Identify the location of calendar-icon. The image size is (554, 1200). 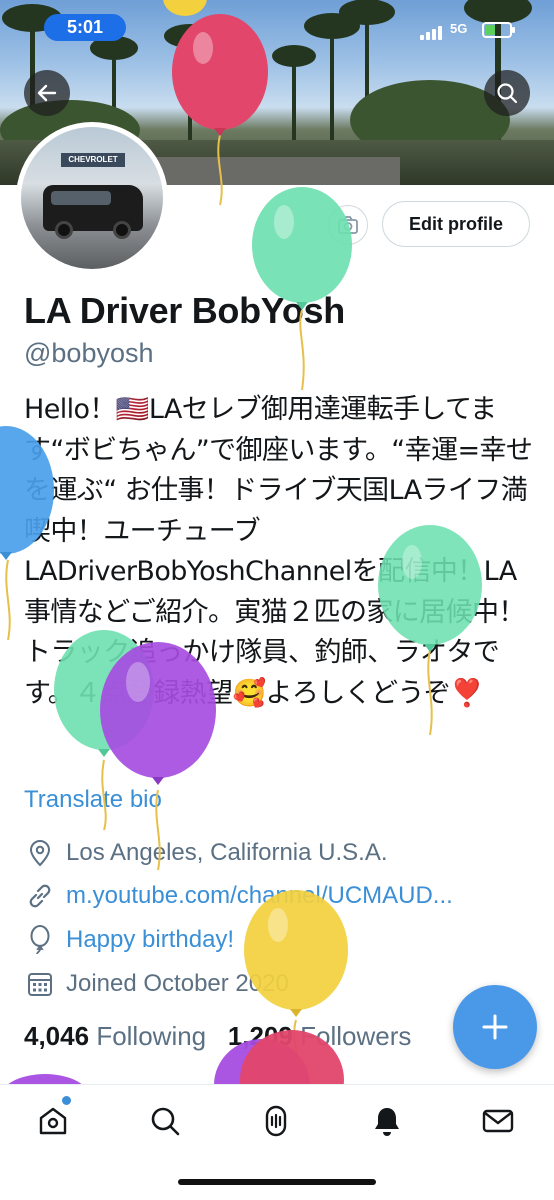
(40, 984).